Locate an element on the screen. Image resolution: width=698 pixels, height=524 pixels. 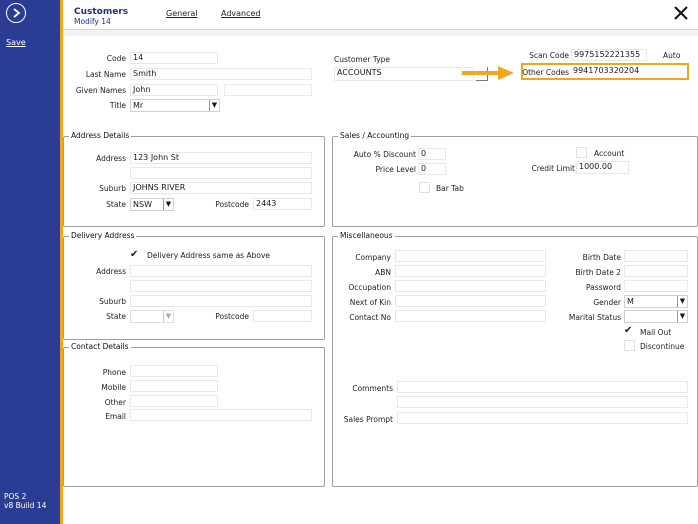
other-label: Other is located at coordinates (115, 402).